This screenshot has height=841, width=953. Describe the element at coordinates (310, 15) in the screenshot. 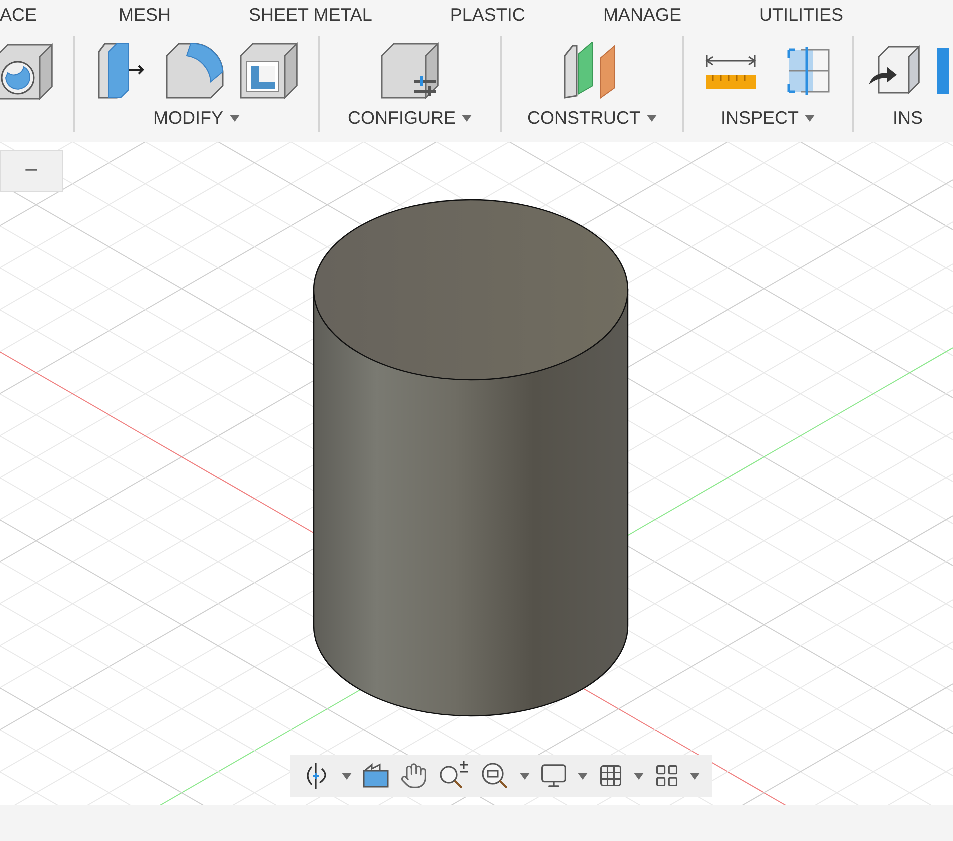

I see `ribbon-tab: SHEET METAL` at that location.